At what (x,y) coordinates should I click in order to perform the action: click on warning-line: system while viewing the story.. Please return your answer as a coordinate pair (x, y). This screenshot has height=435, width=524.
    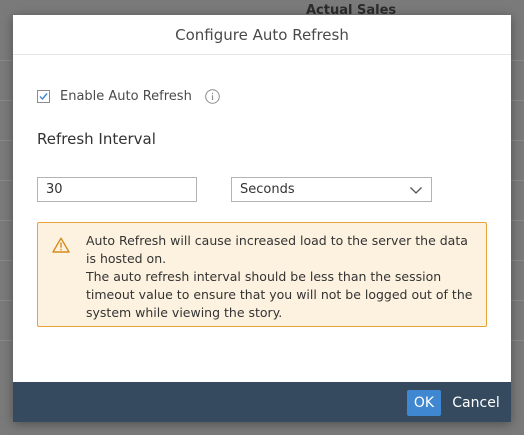
    Looking at the image, I should click on (184, 312).